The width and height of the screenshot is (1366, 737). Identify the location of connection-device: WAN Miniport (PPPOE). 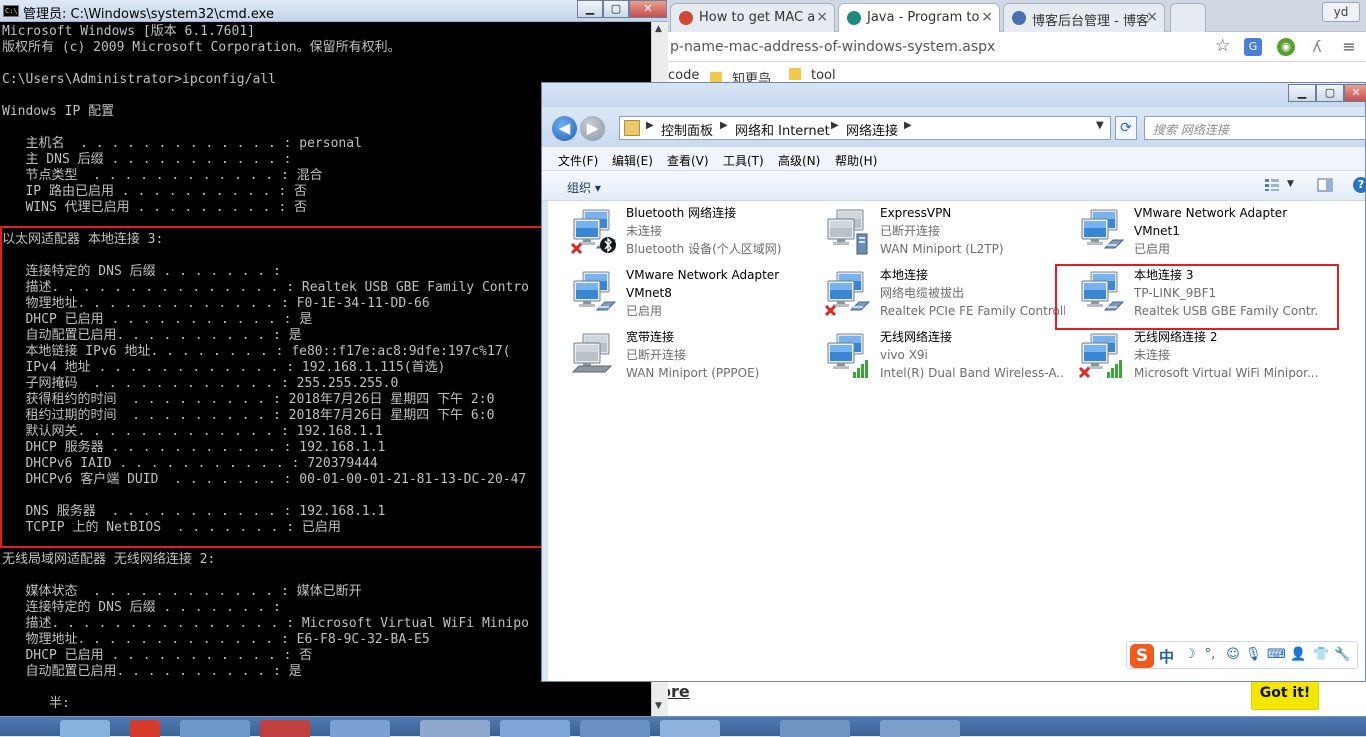
(693, 373).